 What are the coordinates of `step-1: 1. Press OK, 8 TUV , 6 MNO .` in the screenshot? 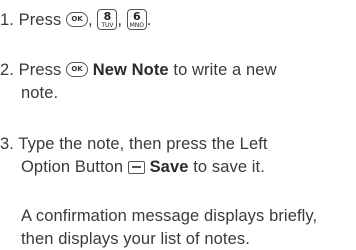 It's located at (76, 20).